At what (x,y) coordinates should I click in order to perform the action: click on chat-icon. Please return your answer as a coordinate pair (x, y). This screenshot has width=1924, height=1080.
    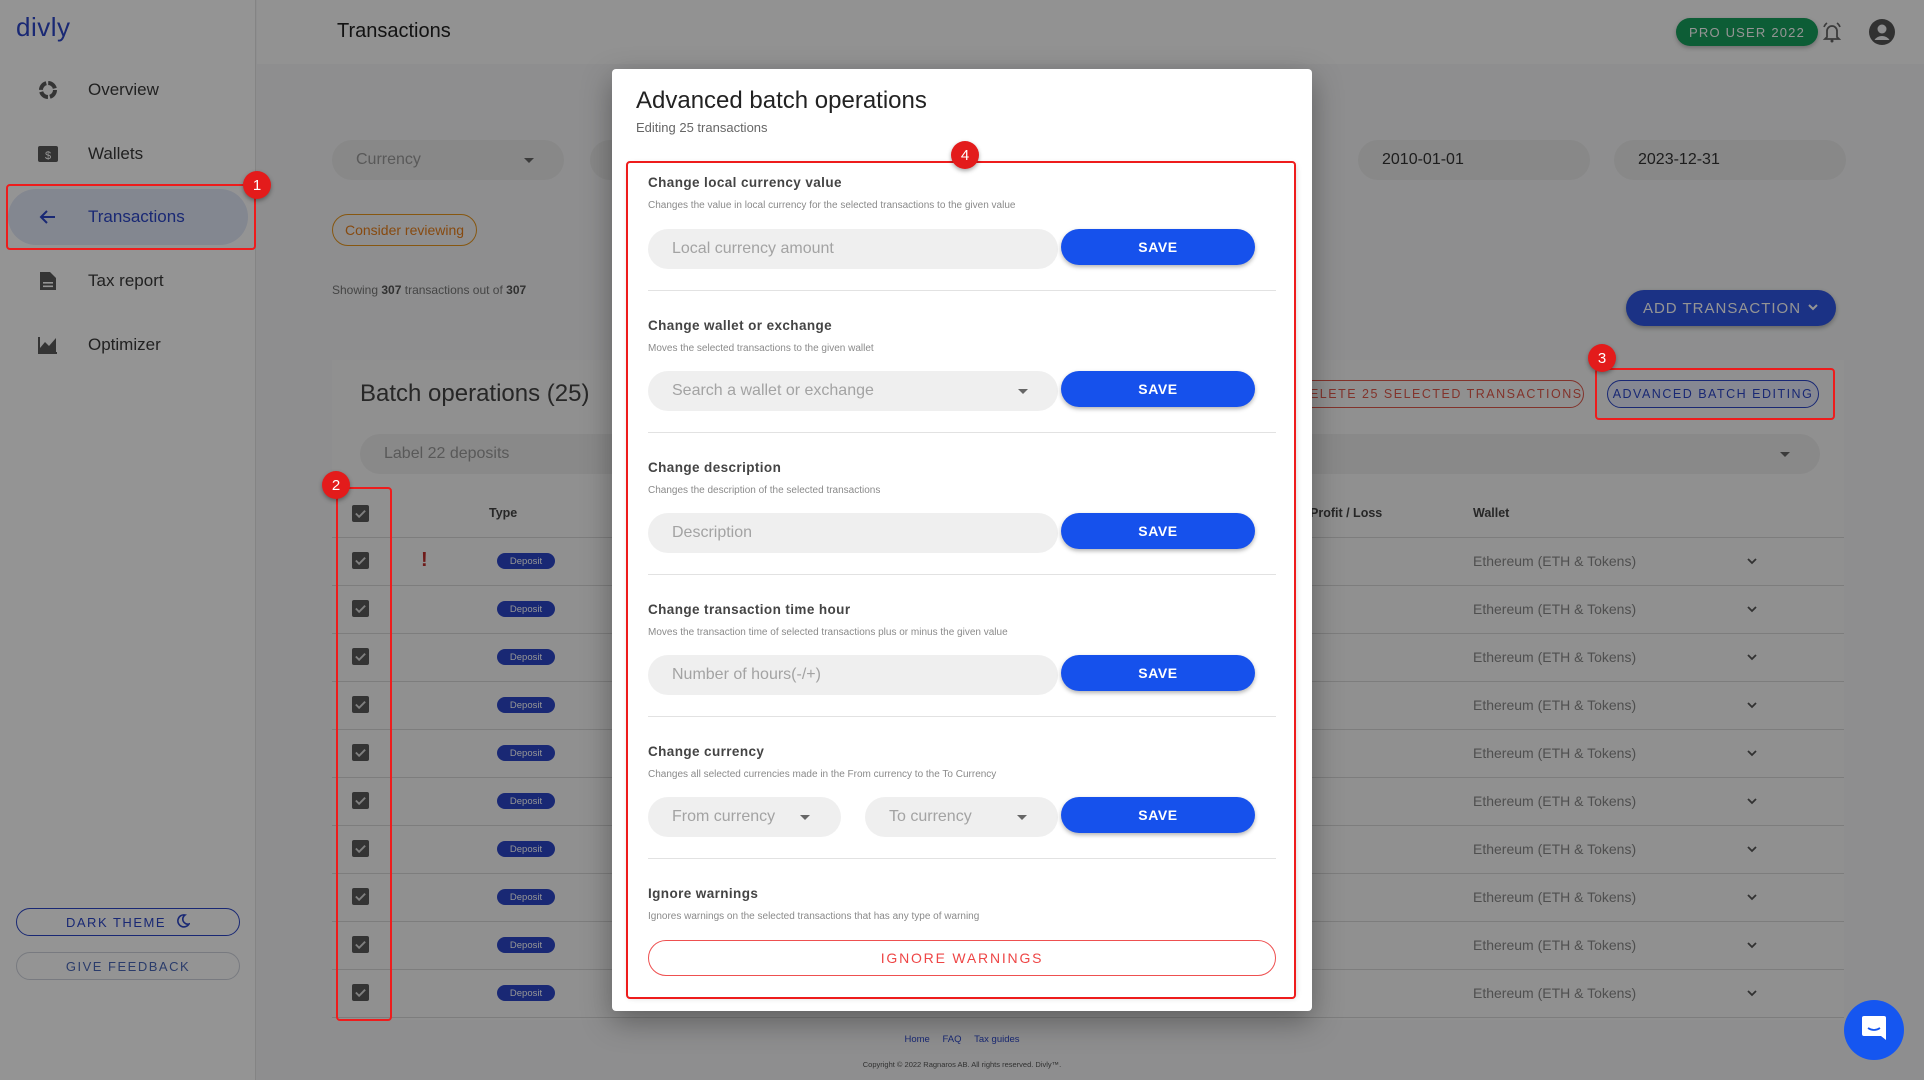
    Looking at the image, I should click on (1874, 1030).